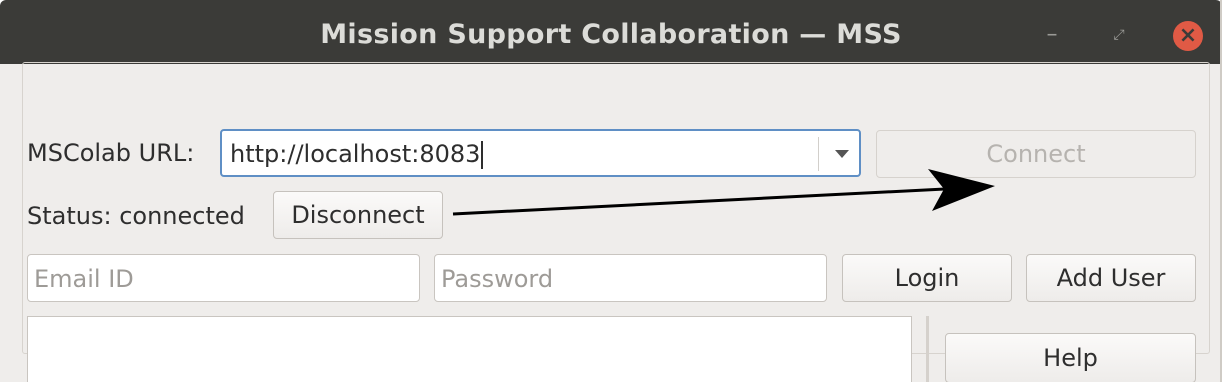 The image size is (1225, 382). I want to click on annotation-arrow-line, so click(699, 201).